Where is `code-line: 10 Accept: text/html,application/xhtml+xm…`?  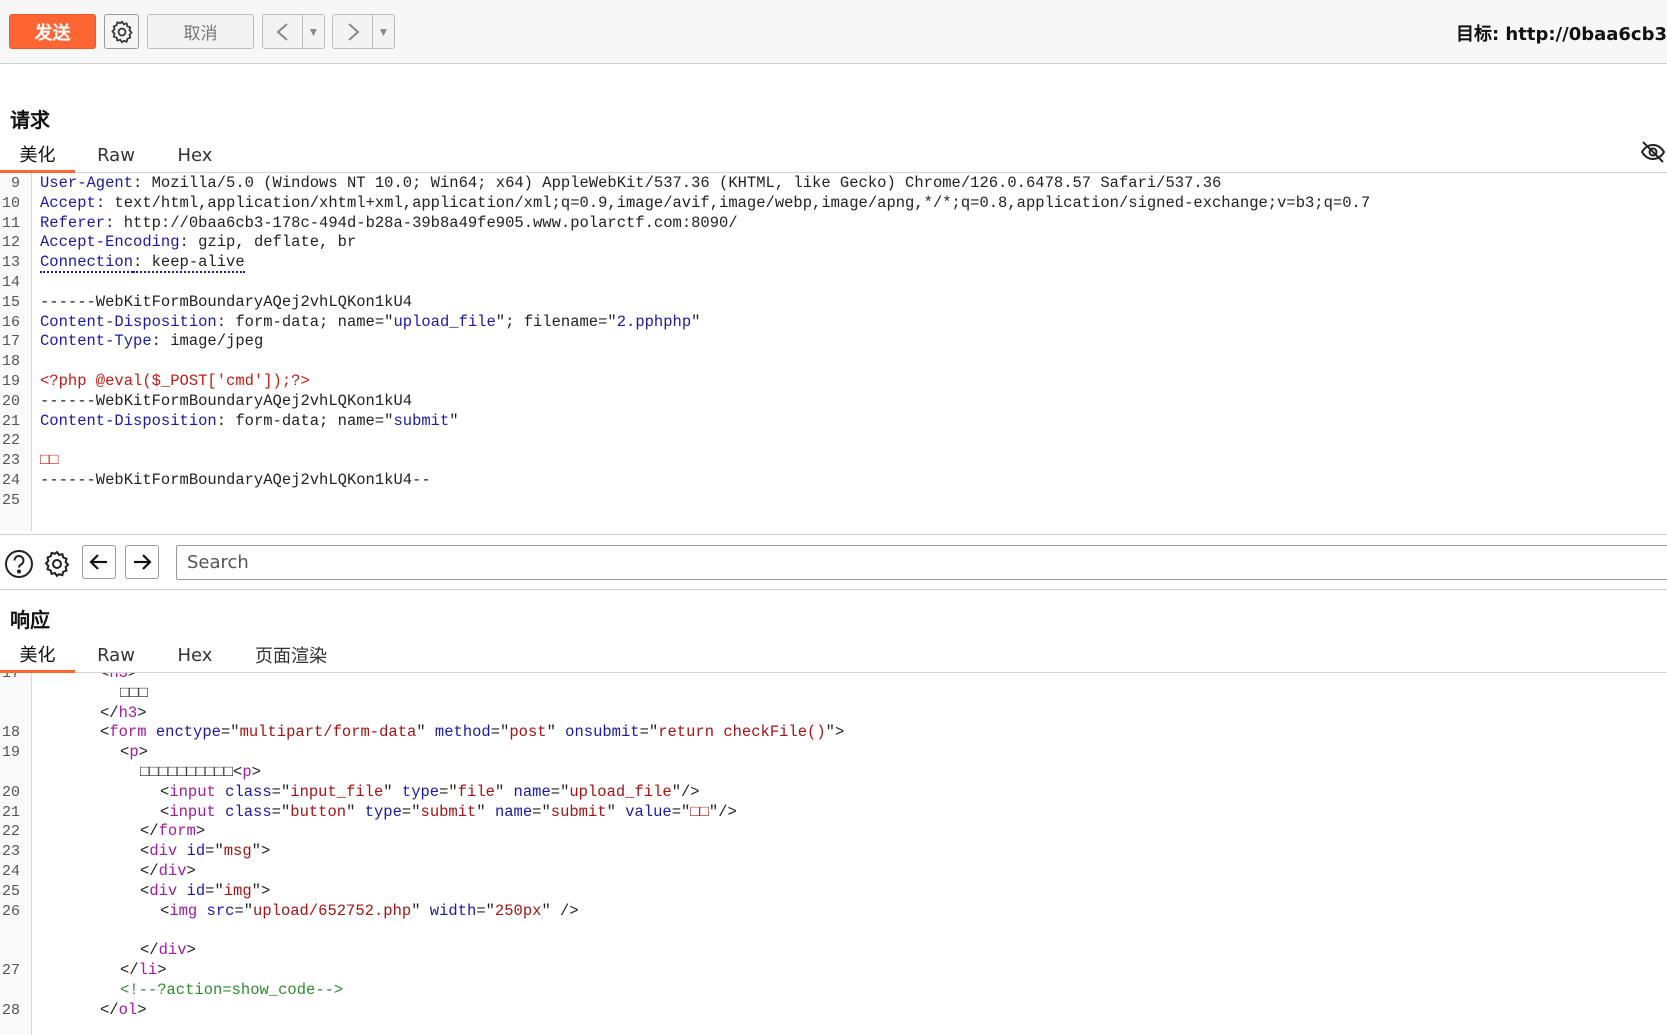
code-line: 10 Accept: text/html,application/xhtml+xm… is located at coordinates (833, 203).